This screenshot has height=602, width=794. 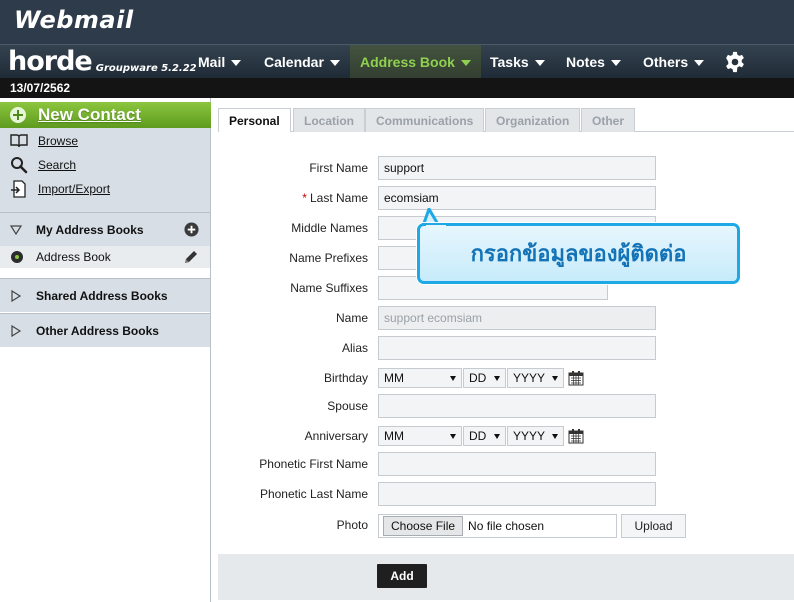 What do you see at coordinates (407, 61) in the screenshot?
I see `menu-address-book-label: Address Book` at bounding box center [407, 61].